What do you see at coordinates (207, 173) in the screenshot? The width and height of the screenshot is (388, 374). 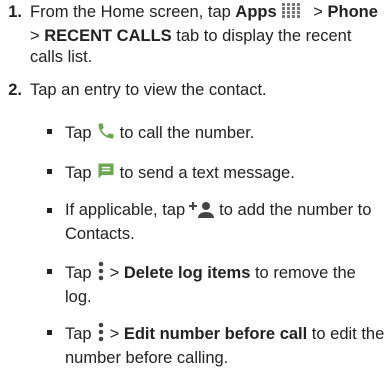 I see `bullet-text-post: to send a text message.` at bounding box center [207, 173].